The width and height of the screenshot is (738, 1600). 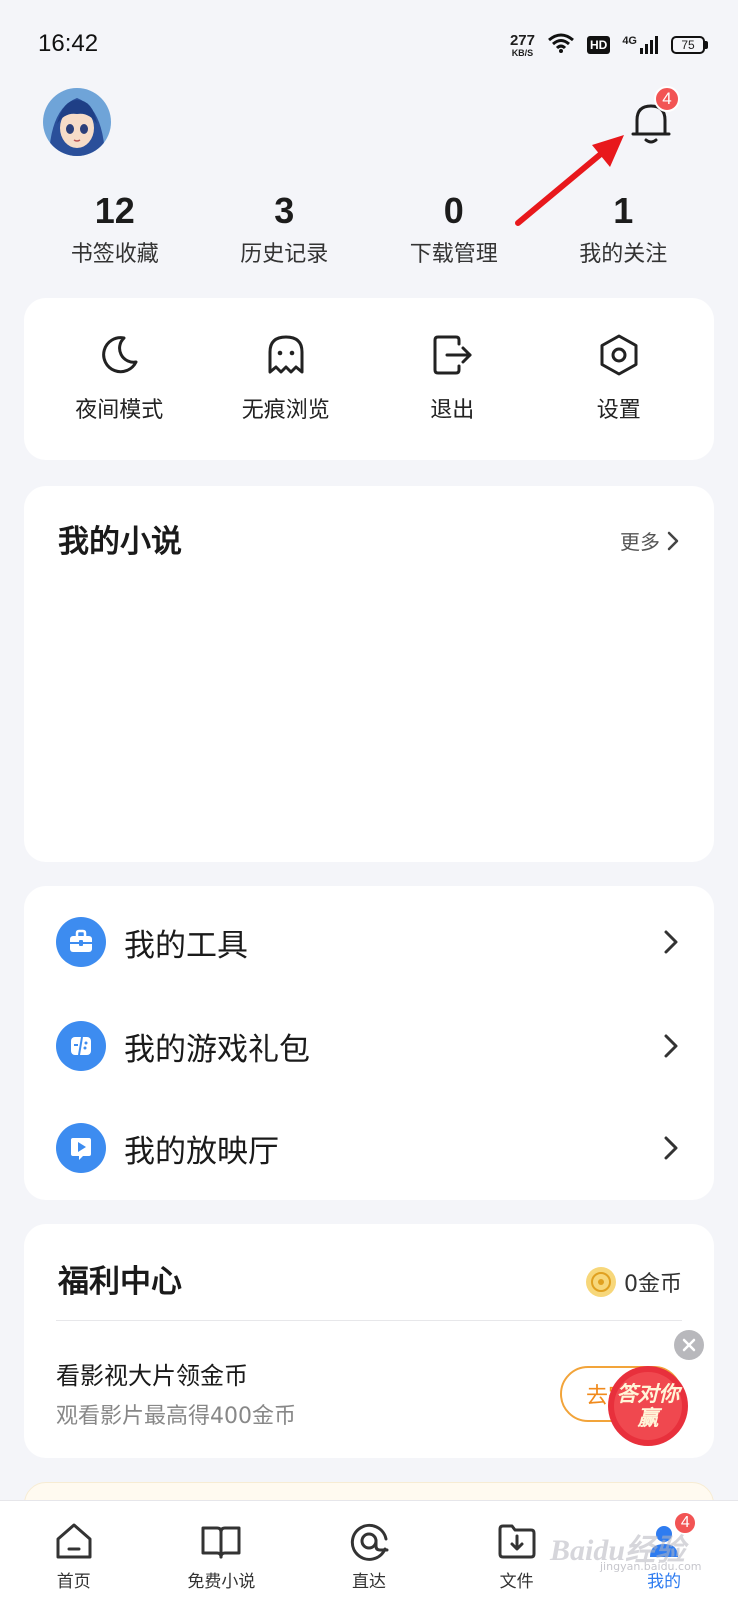 I want to click on status-bar: 16:42 277 KB/S HD 4G 75, so click(x=369, y=45).